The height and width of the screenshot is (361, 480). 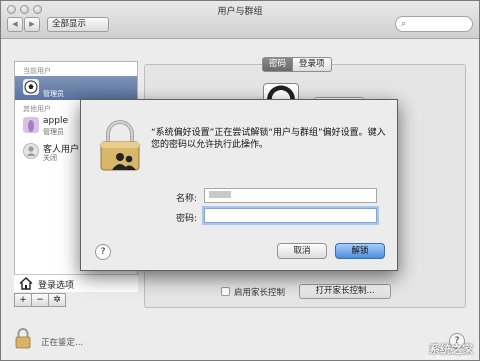 I want to click on guest-user-icon, so click(x=31, y=151).